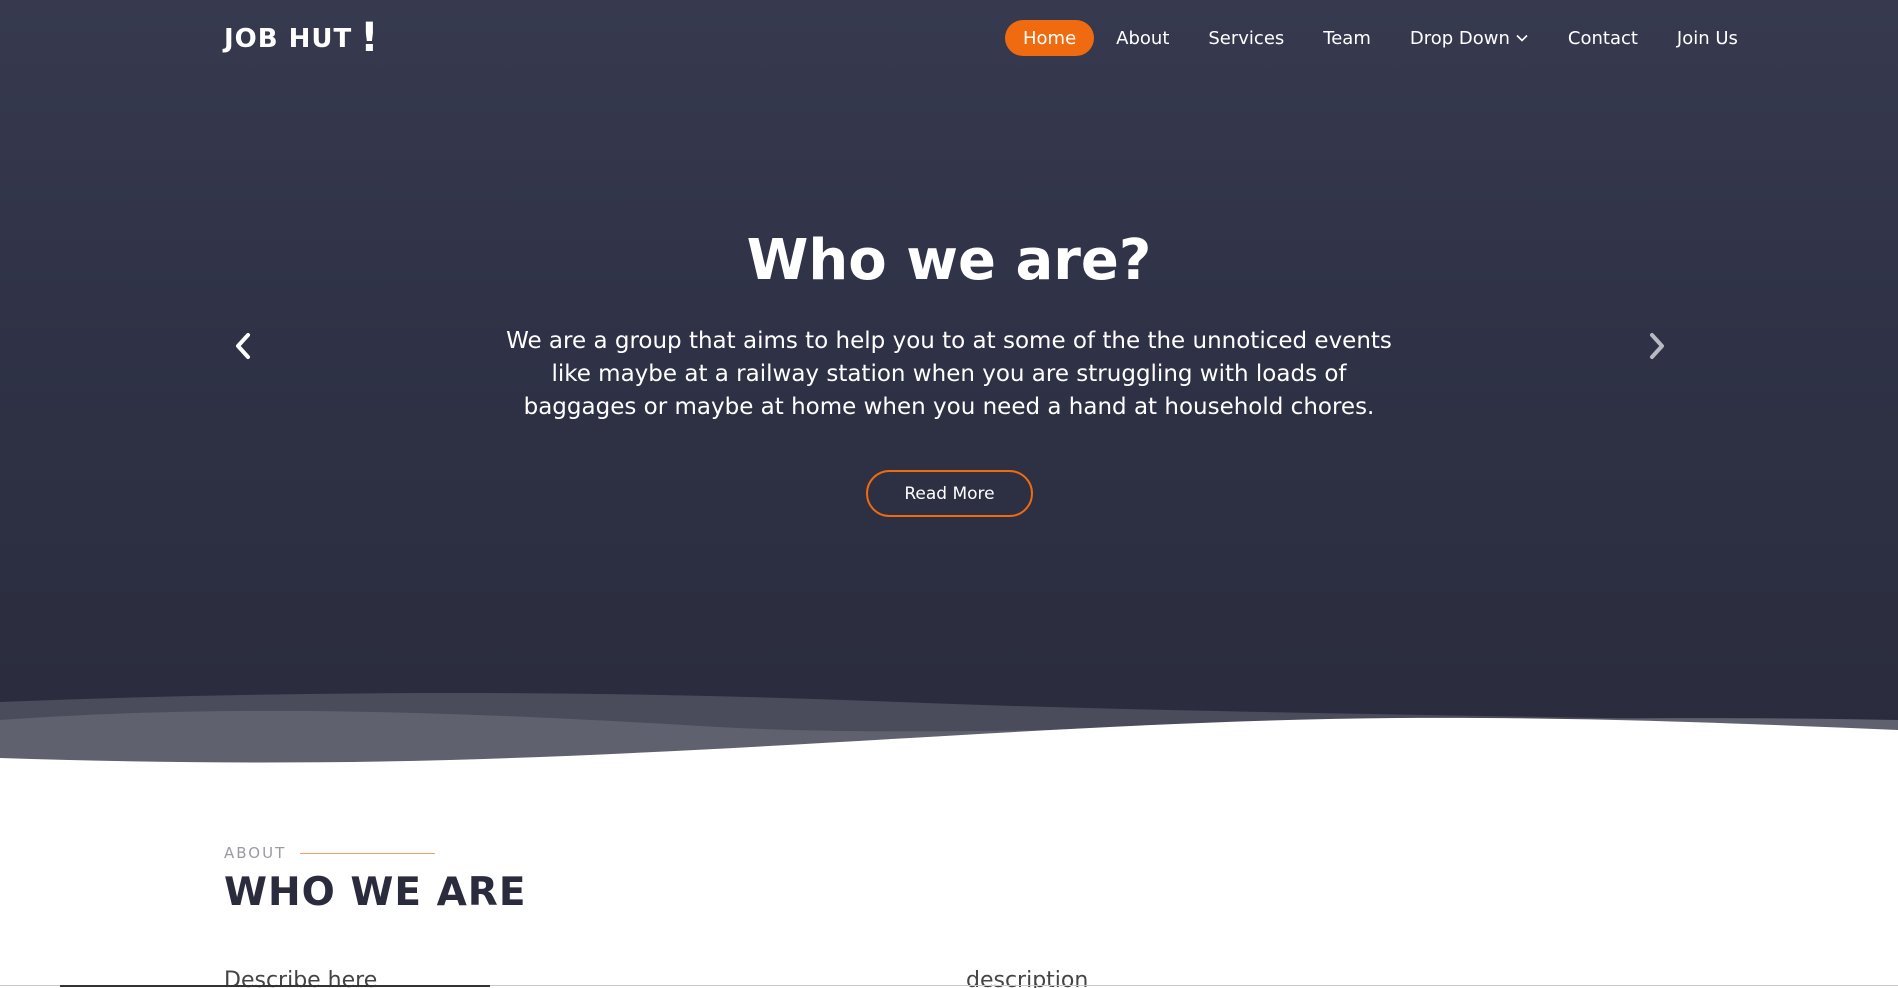 The width and height of the screenshot is (1898, 988). What do you see at coordinates (1522, 38) in the screenshot?
I see `chevron-down-icon` at bounding box center [1522, 38].